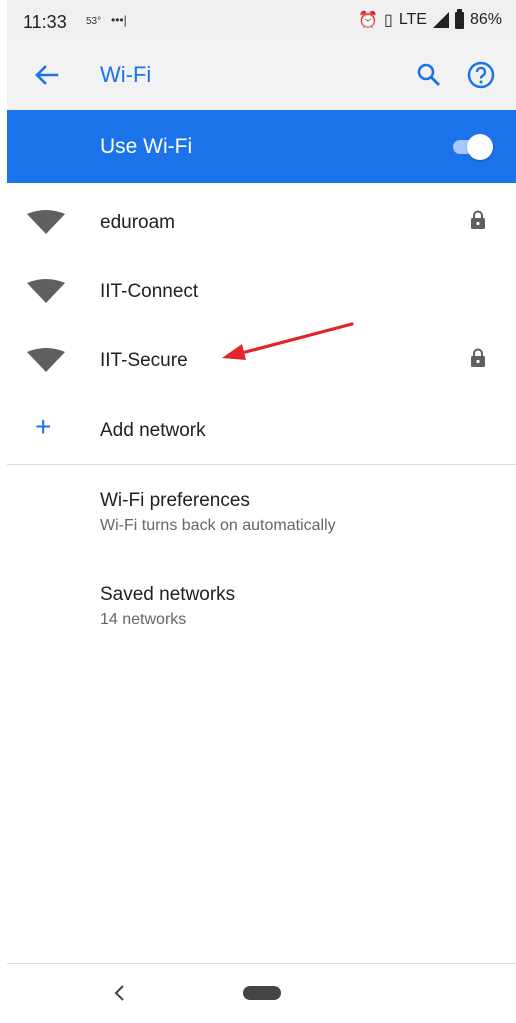 Image resolution: width=516 pixels, height=1023 pixels. Describe the element at coordinates (43, 426) in the screenshot. I see `plus-icon: +` at that location.